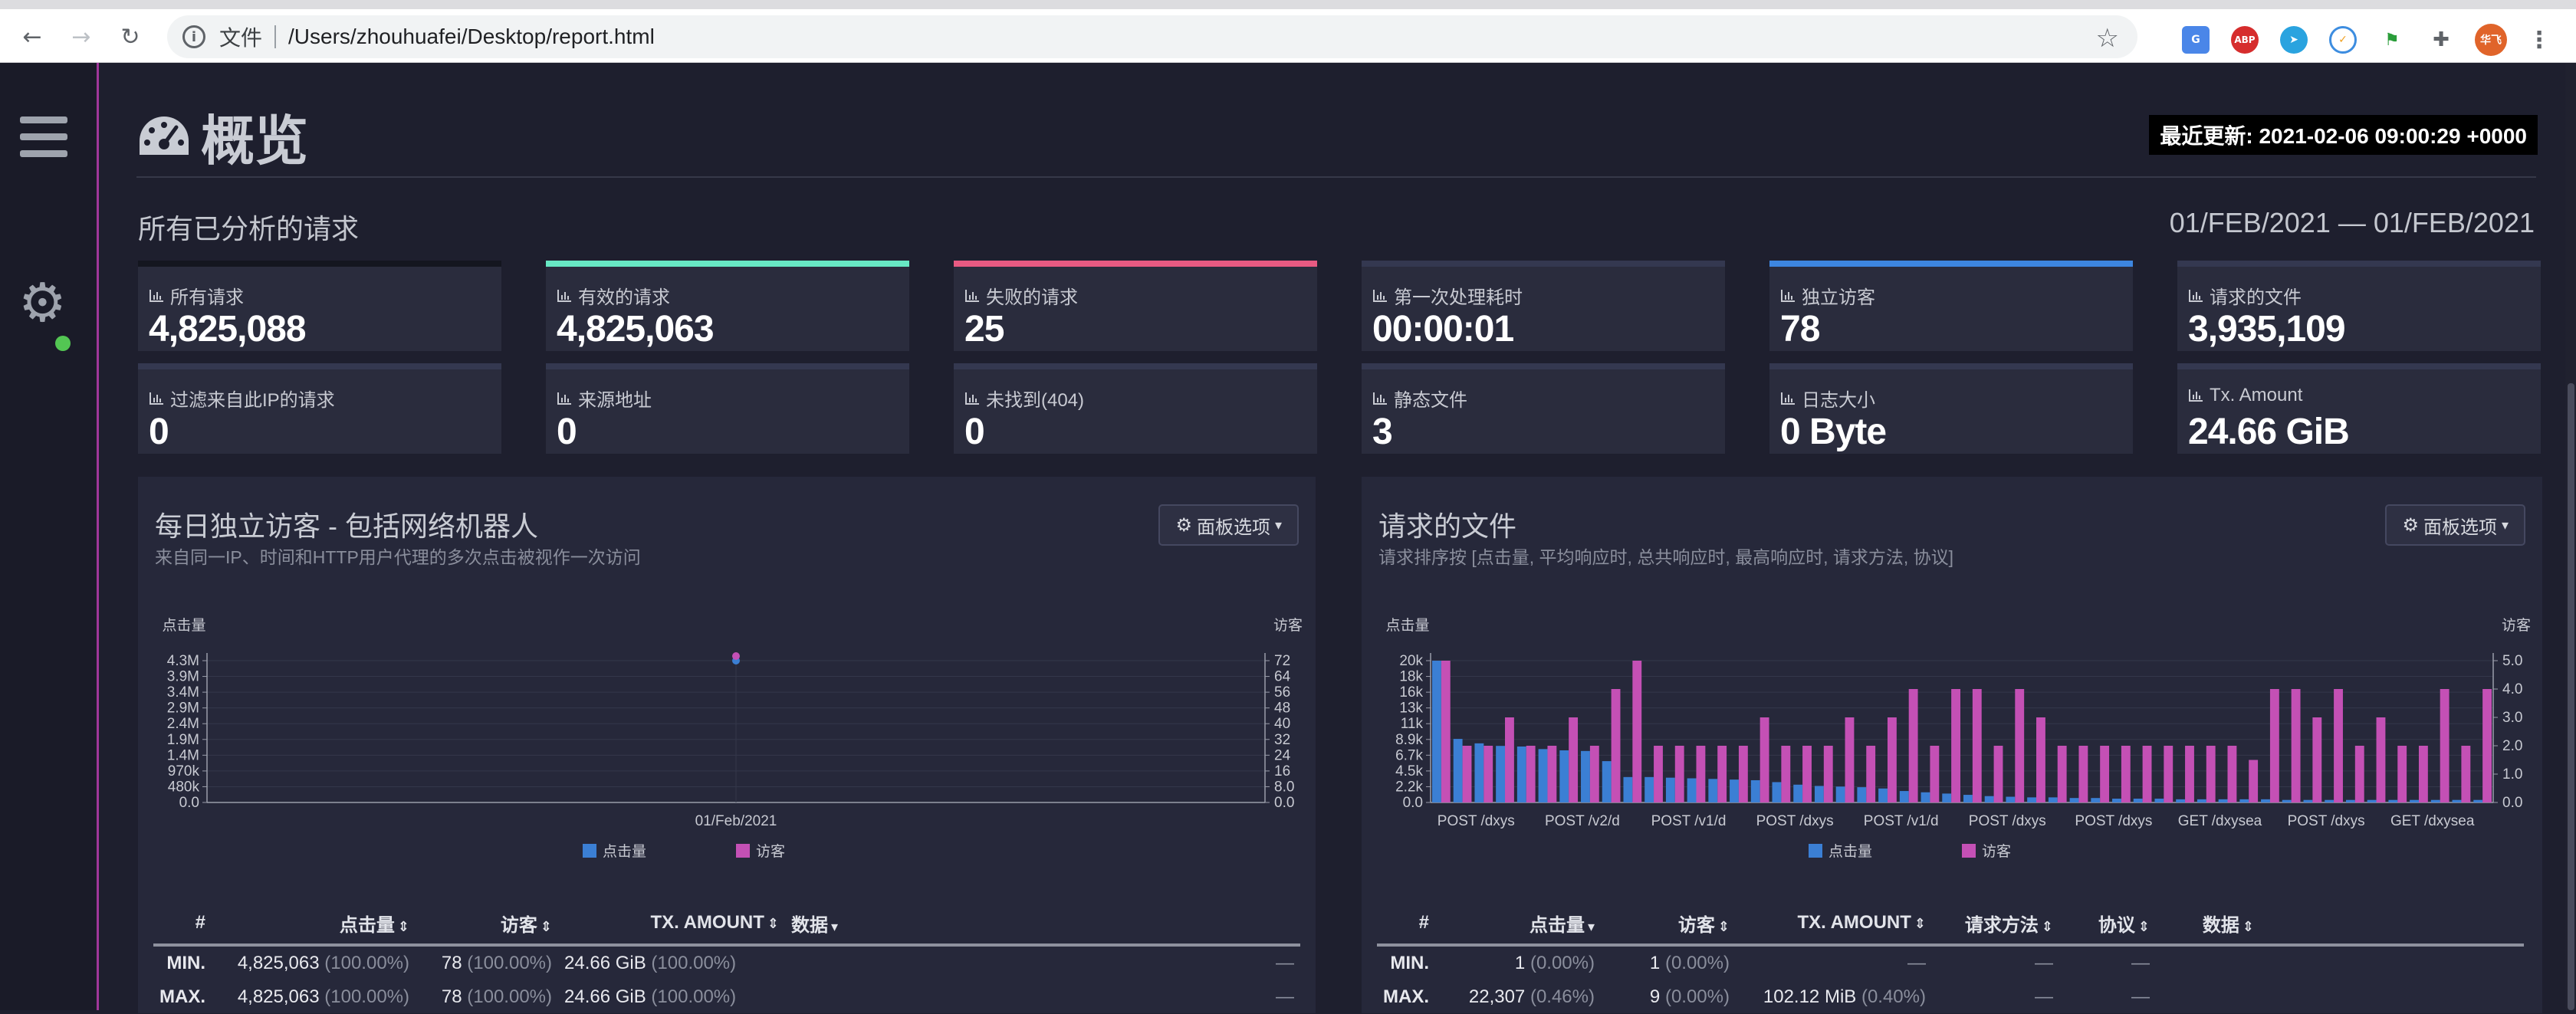 Image resolution: width=2576 pixels, height=1014 pixels. I want to click on table-header-row: # 点击量 ⇕ 访客 ⇕ TX. AMOUNT ⇕ 数据 ▾, so click(726, 924).